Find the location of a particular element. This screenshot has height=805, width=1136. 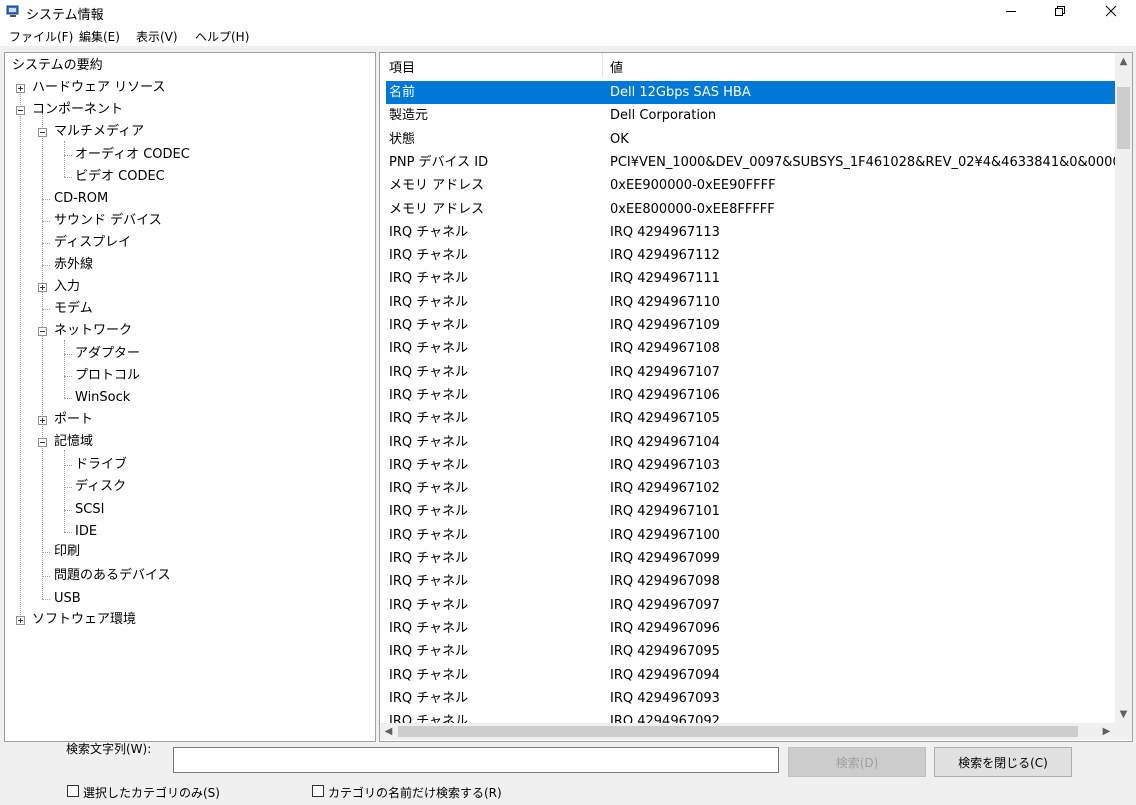

tree-item-drives: ドライブ is located at coordinates (101, 465).